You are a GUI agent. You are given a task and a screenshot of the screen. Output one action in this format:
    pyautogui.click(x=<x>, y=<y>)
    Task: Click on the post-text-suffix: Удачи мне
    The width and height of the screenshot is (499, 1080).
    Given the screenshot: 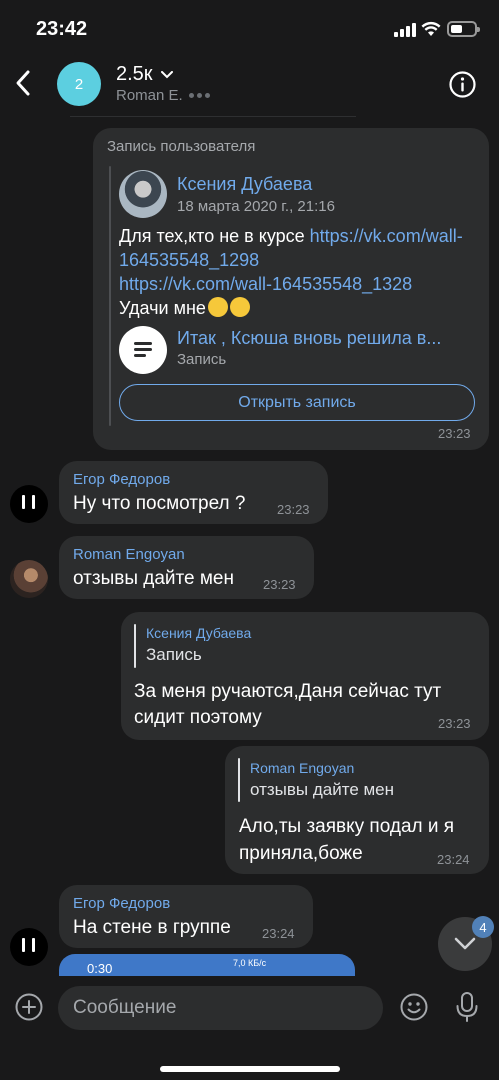 What is the action you would take?
    pyautogui.click(x=162, y=308)
    